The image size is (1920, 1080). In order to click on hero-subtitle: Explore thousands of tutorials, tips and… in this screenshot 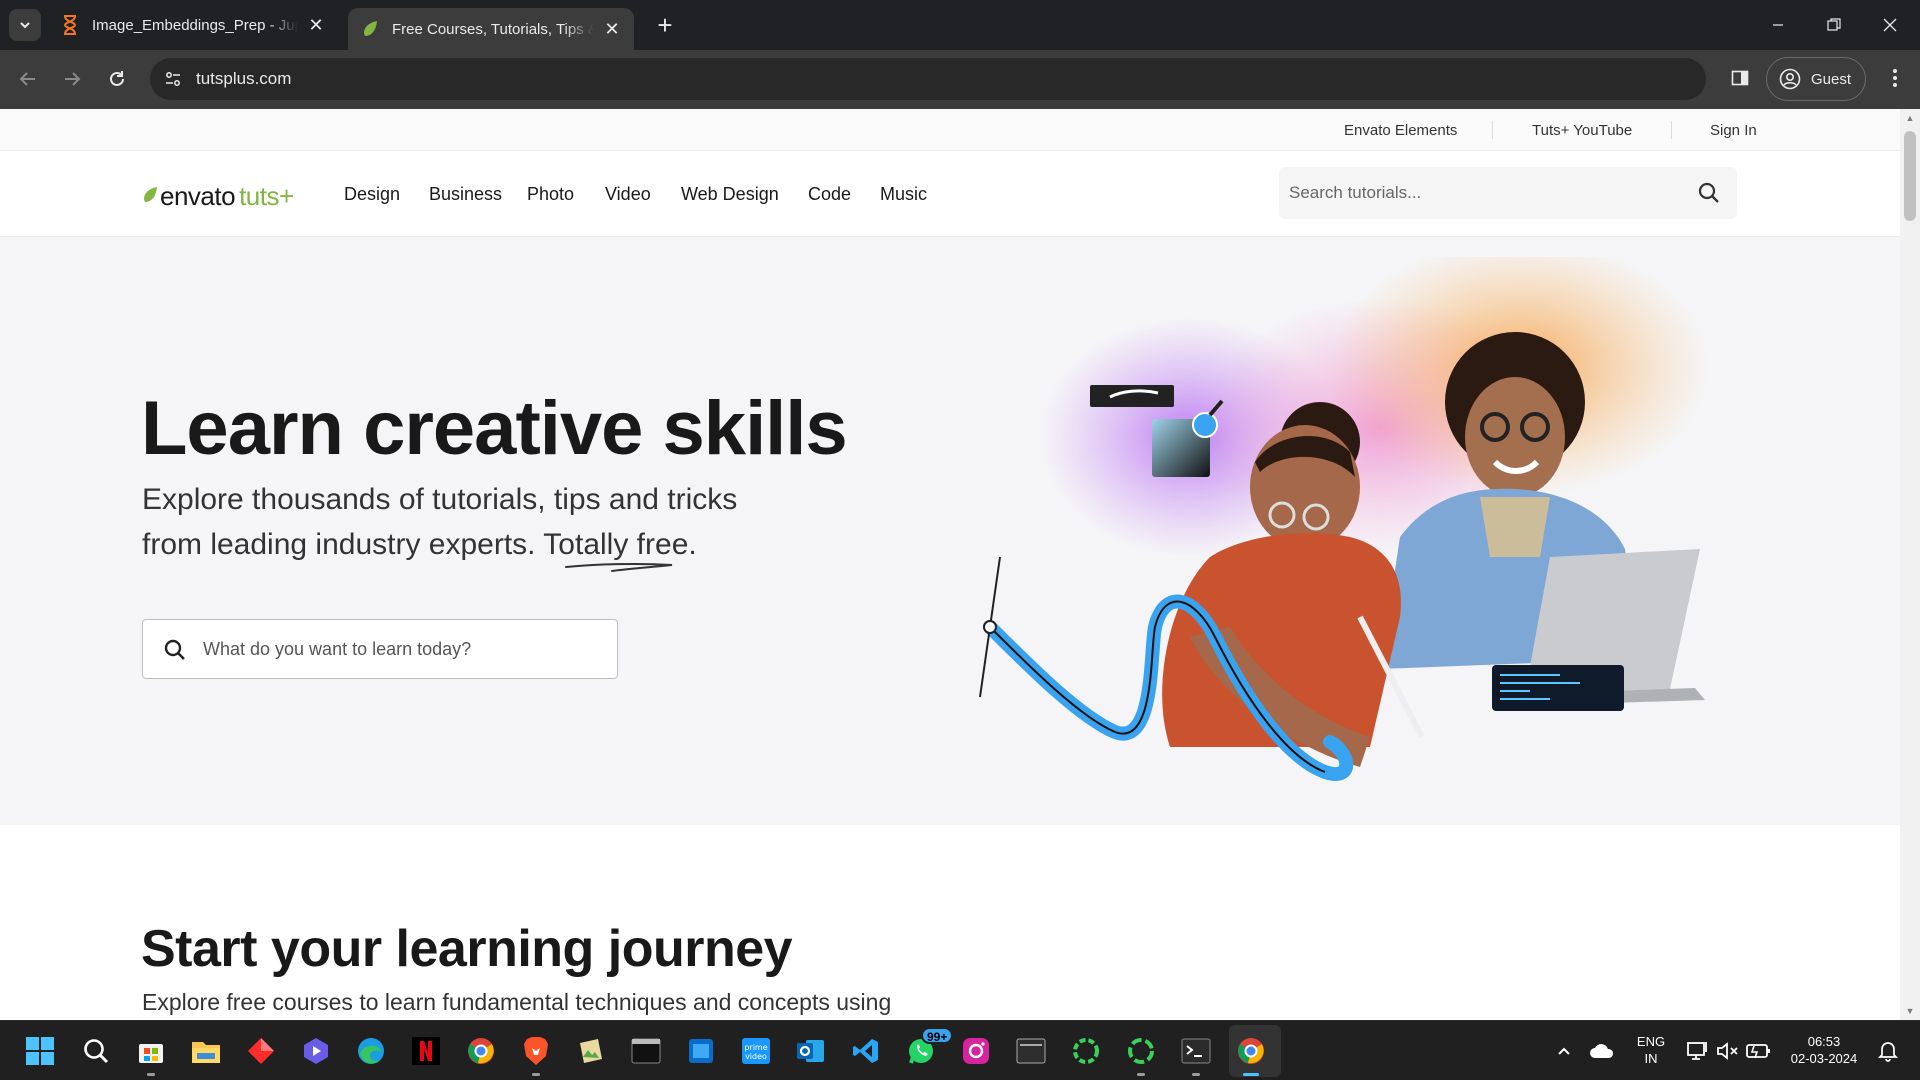, I will do `click(462, 522)`.